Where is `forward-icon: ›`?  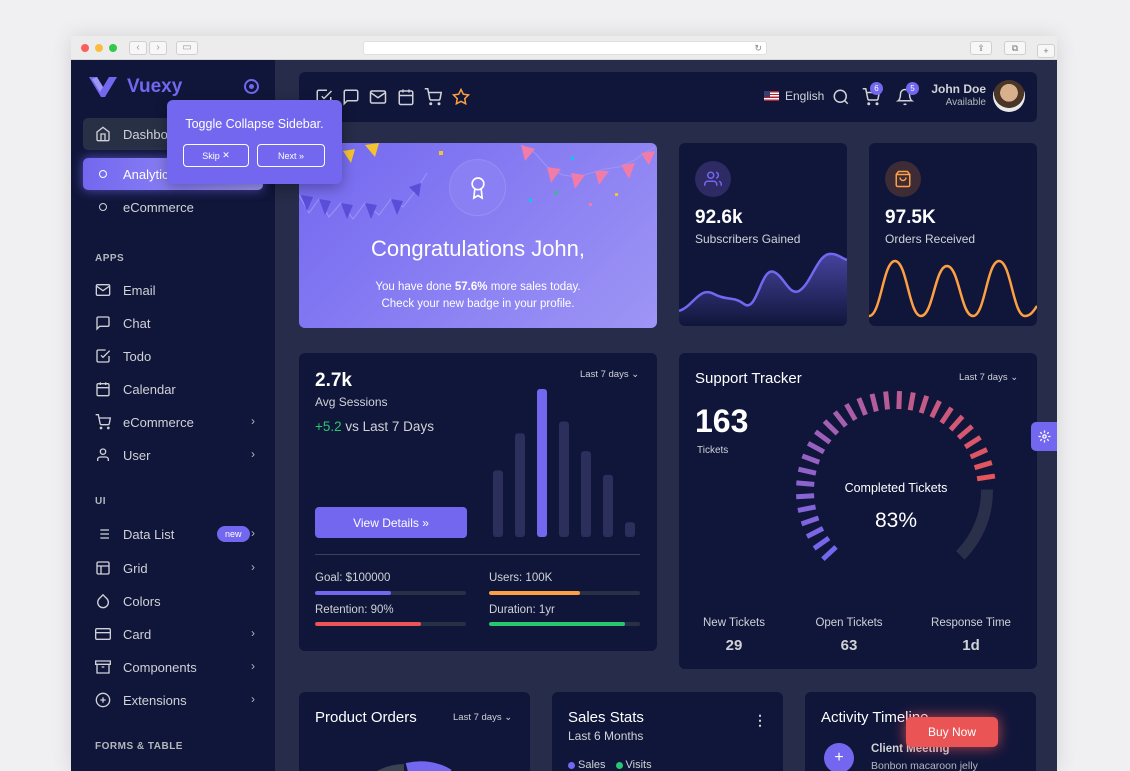
forward-icon: › is located at coordinates (158, 48).